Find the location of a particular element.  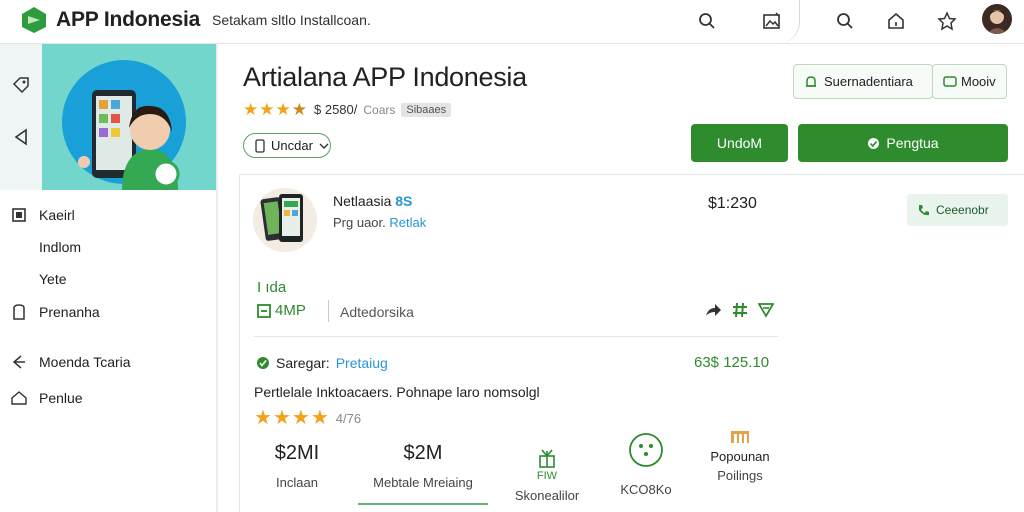

stat-label: Skonealilor is located at coordinates (547, 495).